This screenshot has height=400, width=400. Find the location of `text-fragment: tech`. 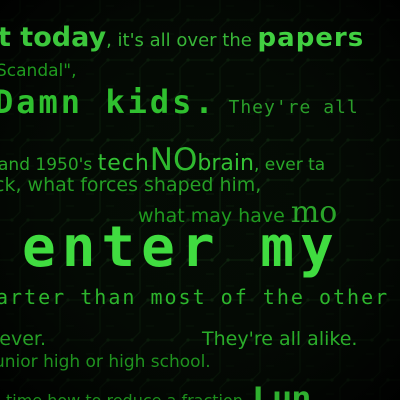

text-fragment: tech is located at coordinates (123, 163).